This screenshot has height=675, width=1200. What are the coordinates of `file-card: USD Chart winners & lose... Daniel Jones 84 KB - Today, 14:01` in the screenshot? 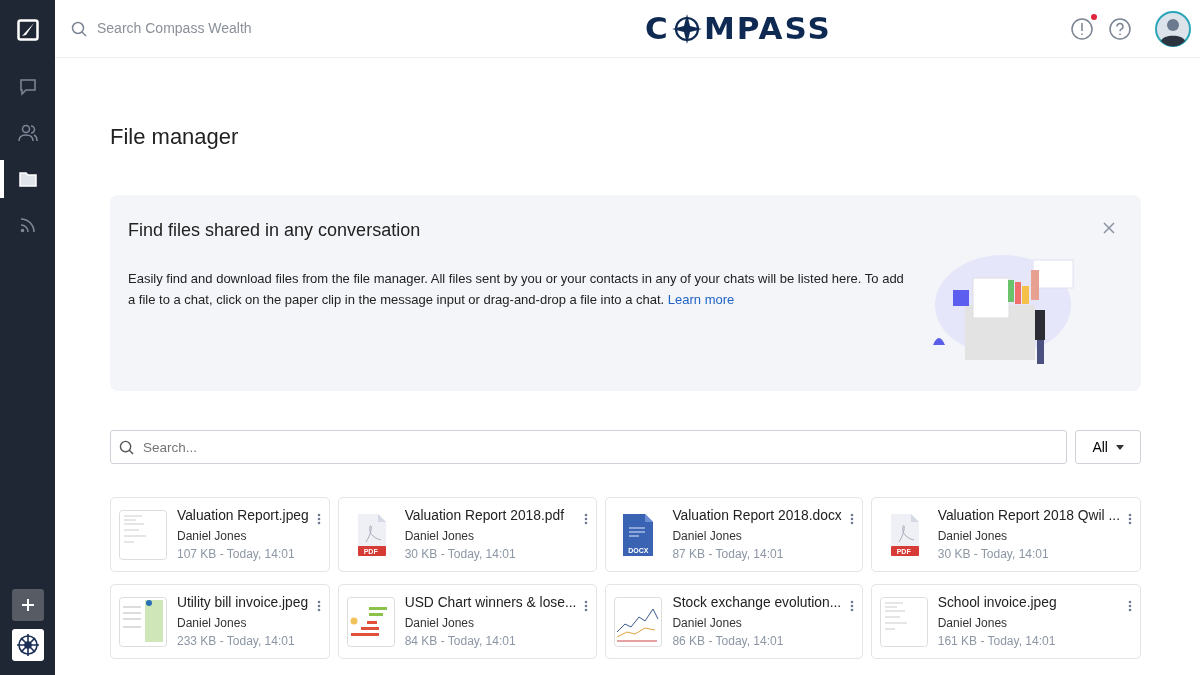 It's located at (467, 621).